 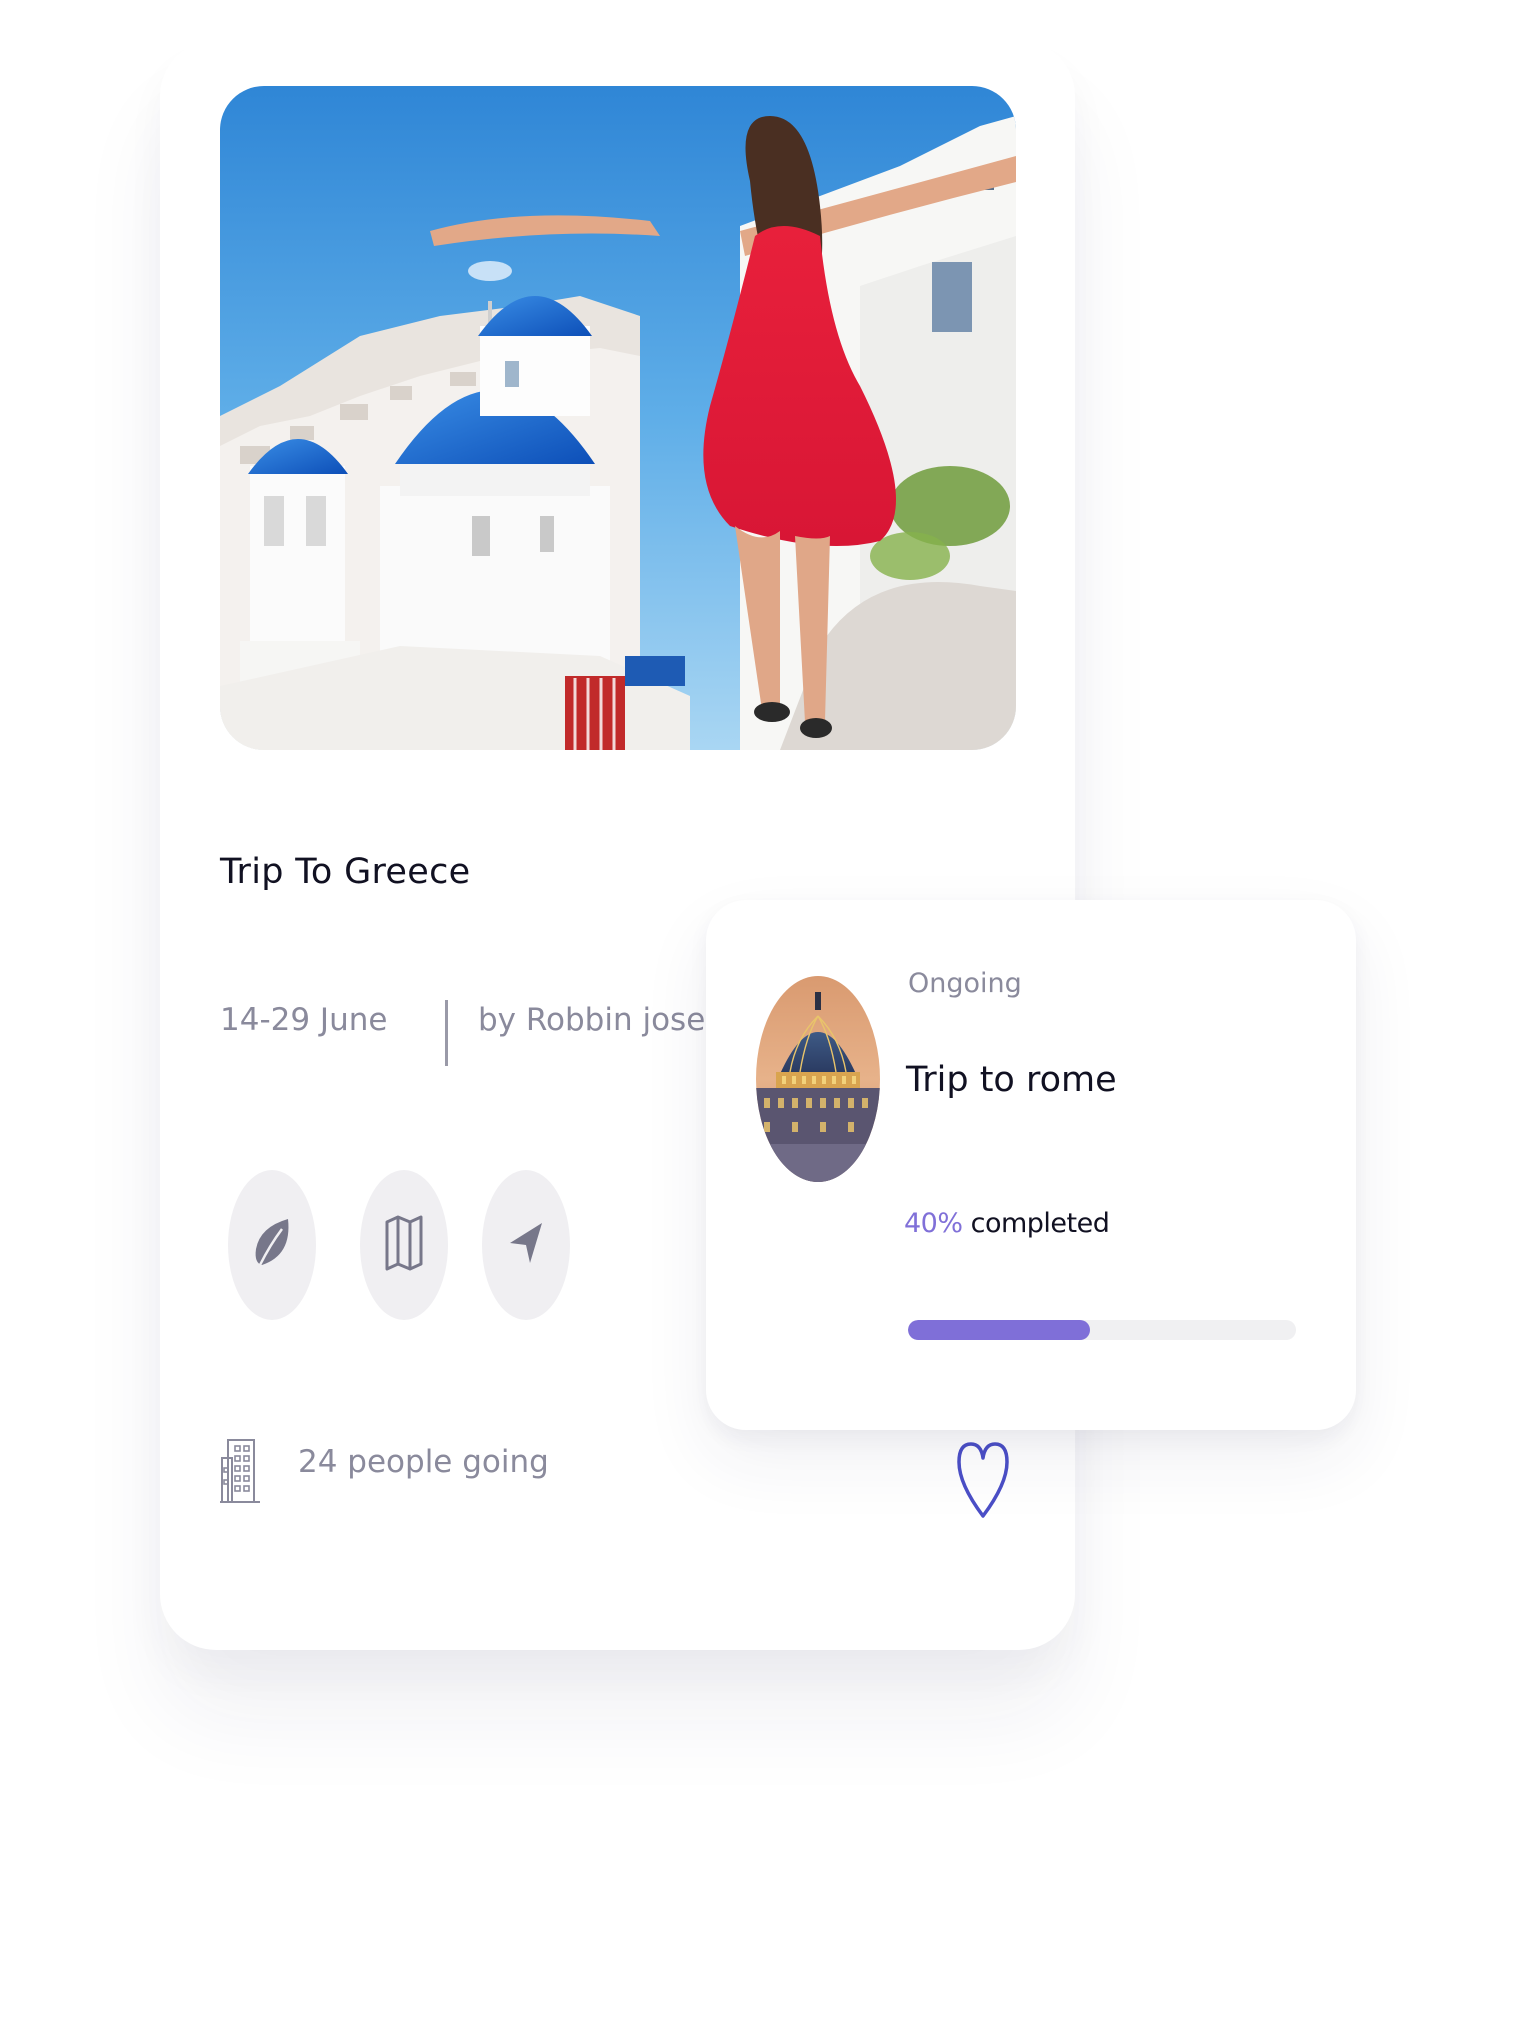 What do you see at coordinates (345, 872) in the screenshot?
I see `trip-title: Trip To Greece` at bounding box center [345, 872].